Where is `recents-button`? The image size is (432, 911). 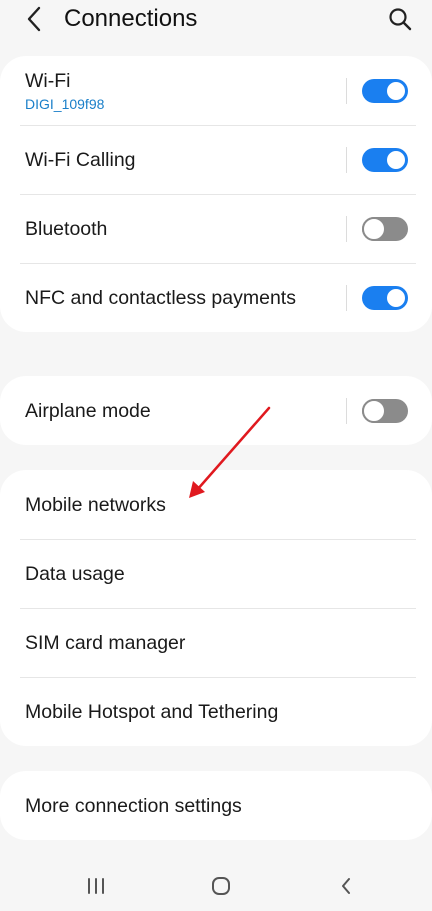
recents-button is located at coordinates (96, 886).